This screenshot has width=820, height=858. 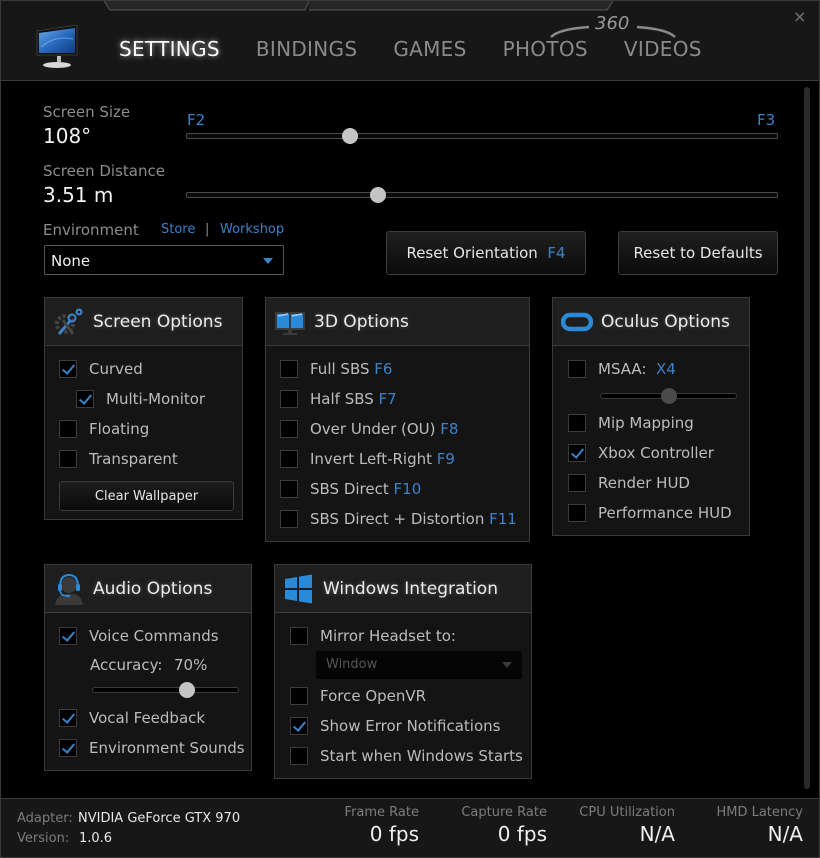 I want to click on vertical-scrollbar, so click(x=807, y=438).